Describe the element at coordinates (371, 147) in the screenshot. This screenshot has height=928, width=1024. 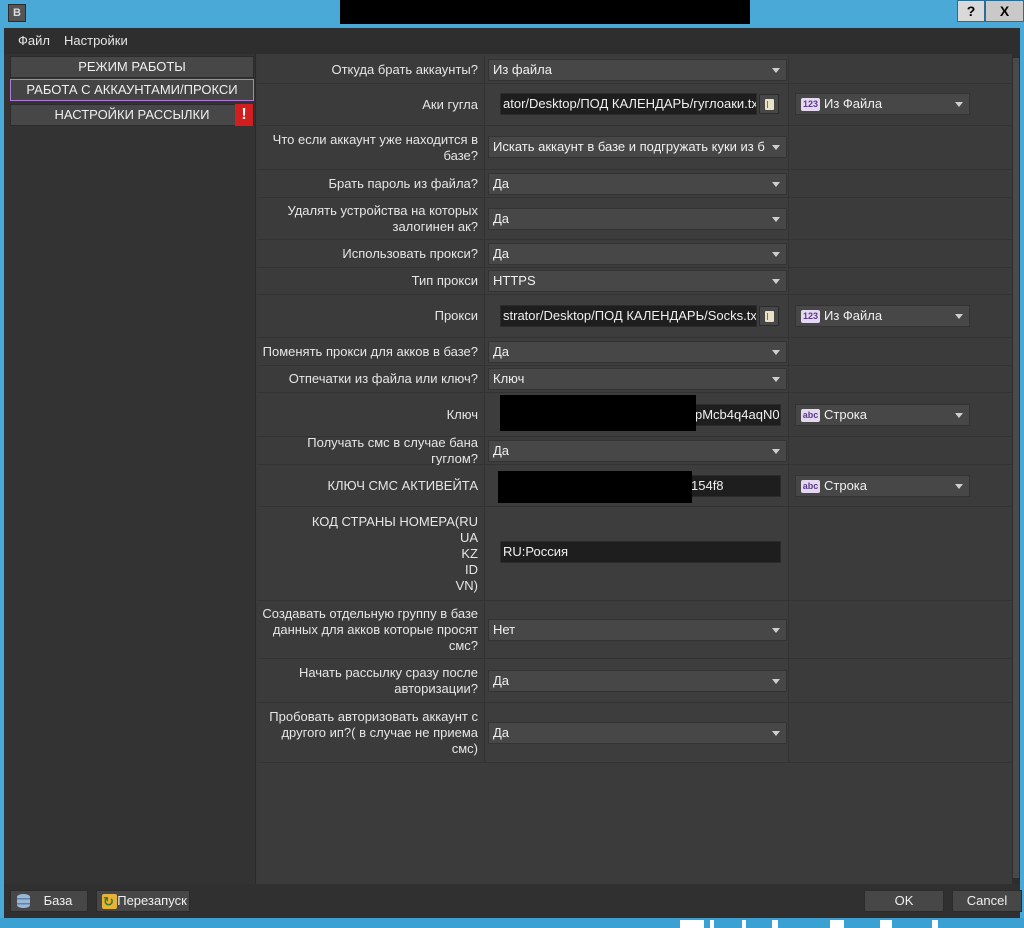
I see `setting-label: Что если аккаунт уже находится в базе?` at that location.